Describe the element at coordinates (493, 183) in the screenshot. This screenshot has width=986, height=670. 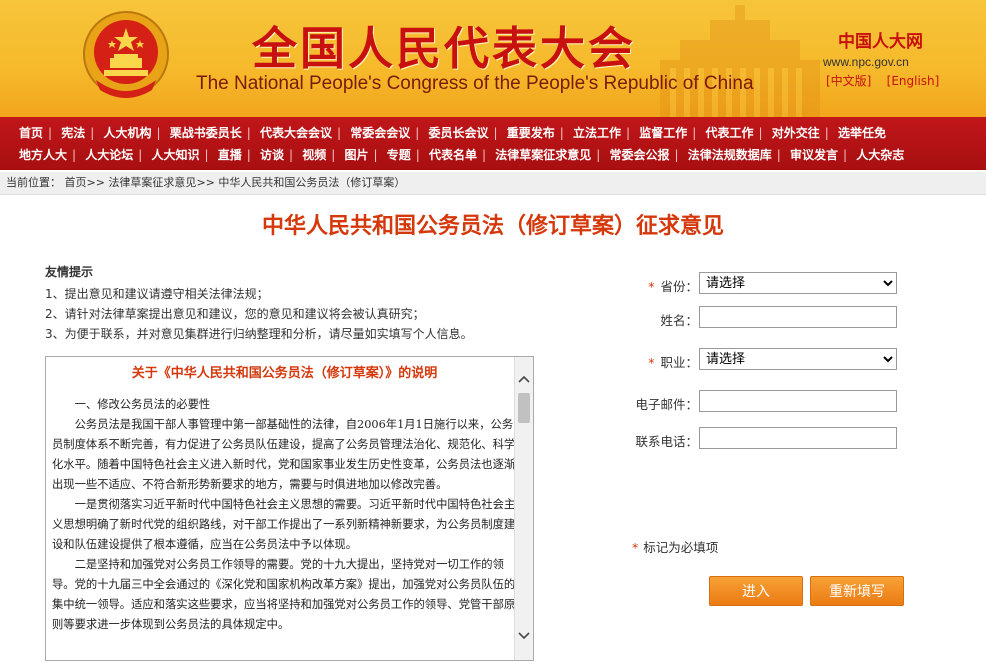
I see `breadcrumb: 当前位置： 首页>> 法律草案征求意见>> 中华人民共和国公务员法（修订草案）` at that location.